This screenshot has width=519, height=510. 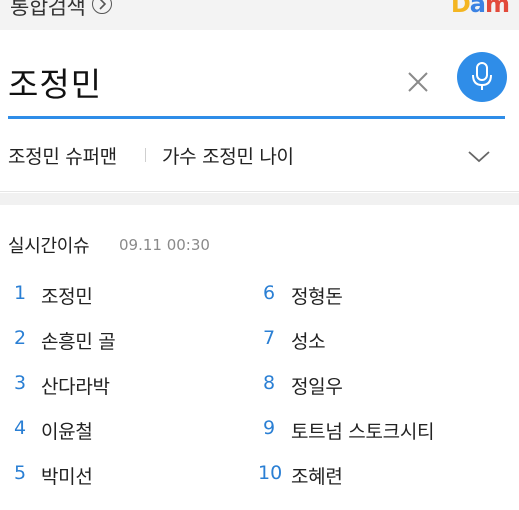 I want to click on search-input, so click(x=198, y=82).